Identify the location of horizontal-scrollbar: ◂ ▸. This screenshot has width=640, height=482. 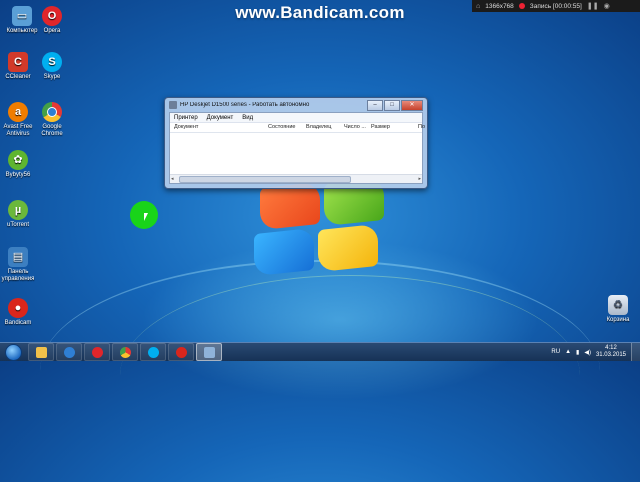
(296, 178).